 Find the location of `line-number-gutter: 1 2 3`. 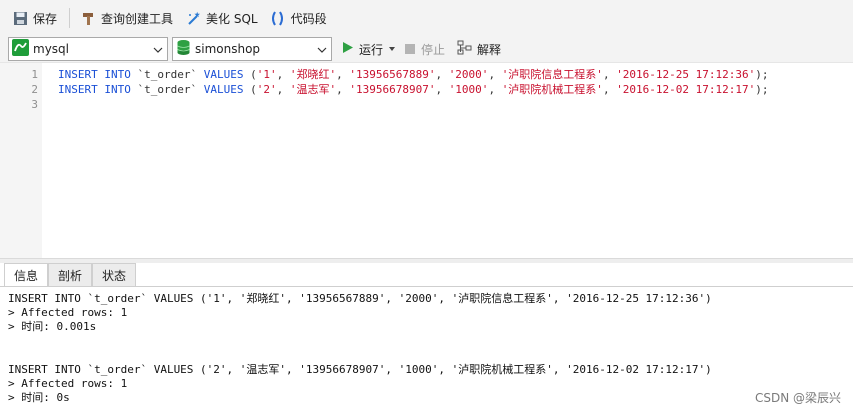

line-number-gutter: 1 2 3 is located at coordinates (21, 161).